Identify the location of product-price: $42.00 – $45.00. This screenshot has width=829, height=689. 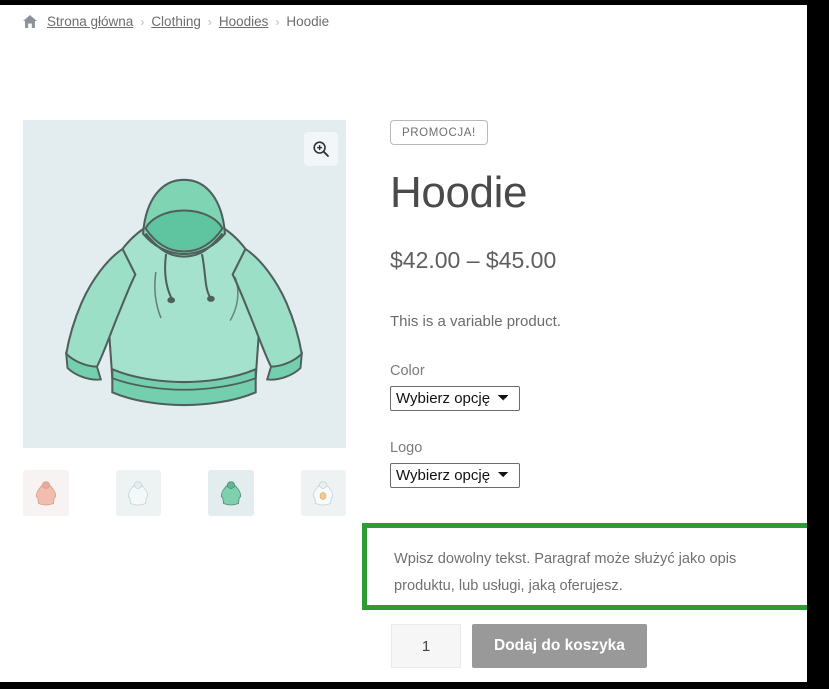
(473, 260).